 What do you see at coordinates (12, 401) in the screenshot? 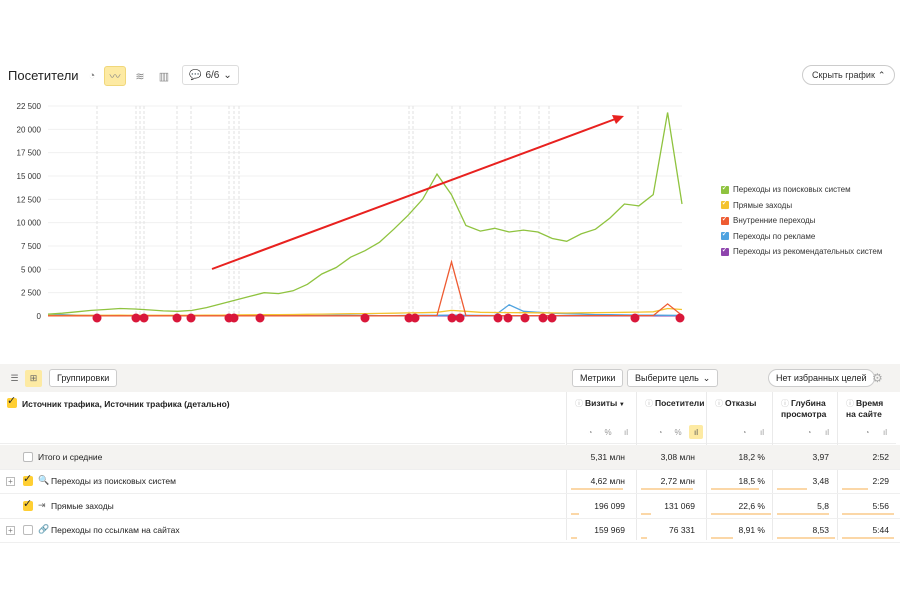
I see `select-all-checkbox` at bounding box center [12, 401].